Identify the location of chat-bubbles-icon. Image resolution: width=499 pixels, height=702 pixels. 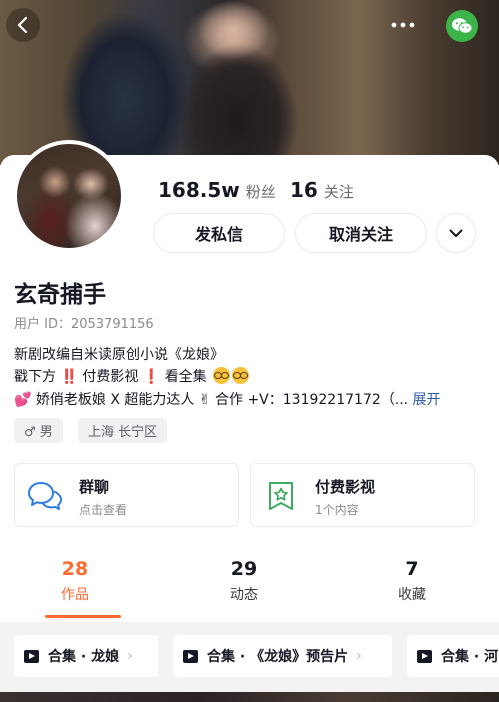
(45, 496).